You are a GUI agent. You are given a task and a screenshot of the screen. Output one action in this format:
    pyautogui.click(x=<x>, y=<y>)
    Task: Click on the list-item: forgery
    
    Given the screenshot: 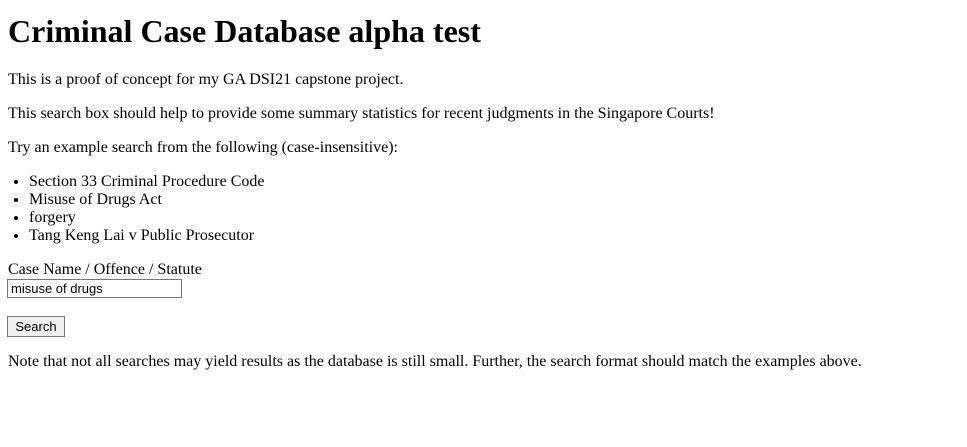 What is the action you would take?
    pyautogui.click(x=147, y=218)
    